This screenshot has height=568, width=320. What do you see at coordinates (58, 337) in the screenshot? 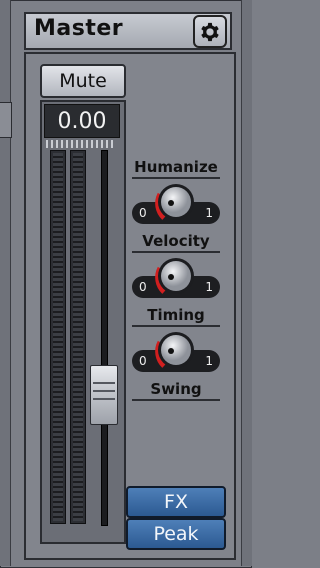
I see `level-meter-left` at bounding box center [58, 337].